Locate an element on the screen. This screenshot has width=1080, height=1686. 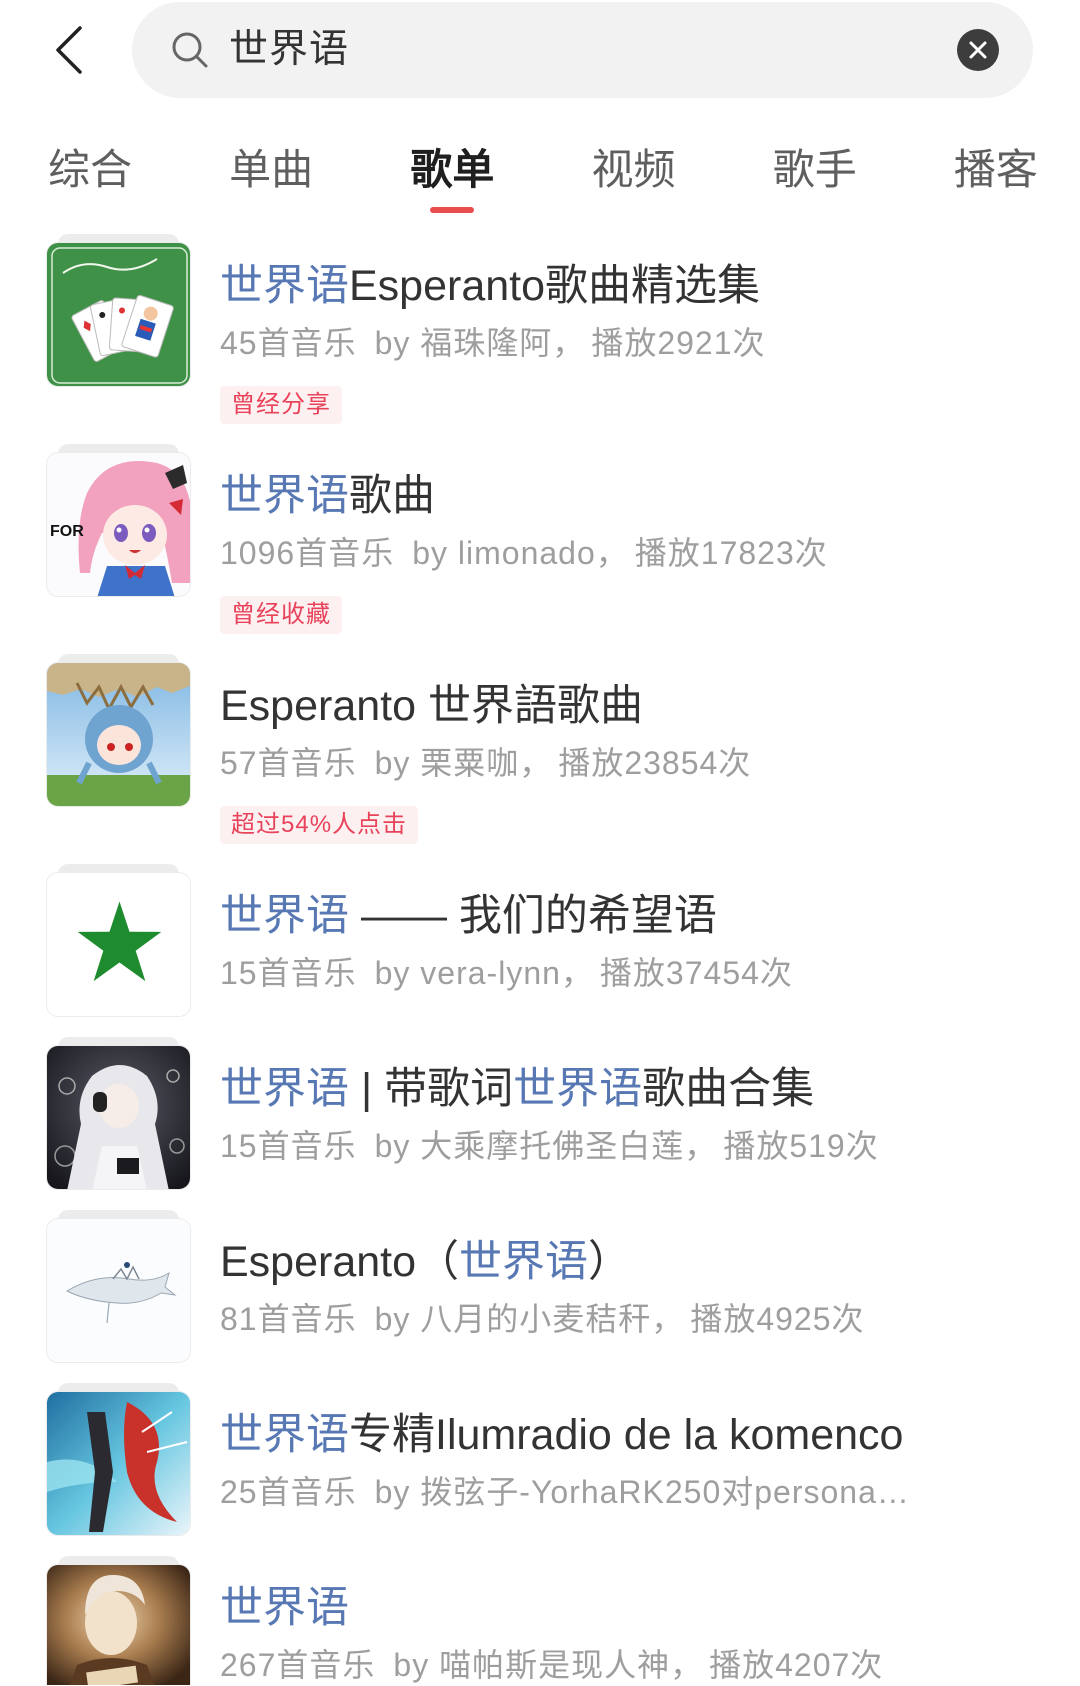
playlist-title: 世界语歌曲 is located at coordinates (524, 496).